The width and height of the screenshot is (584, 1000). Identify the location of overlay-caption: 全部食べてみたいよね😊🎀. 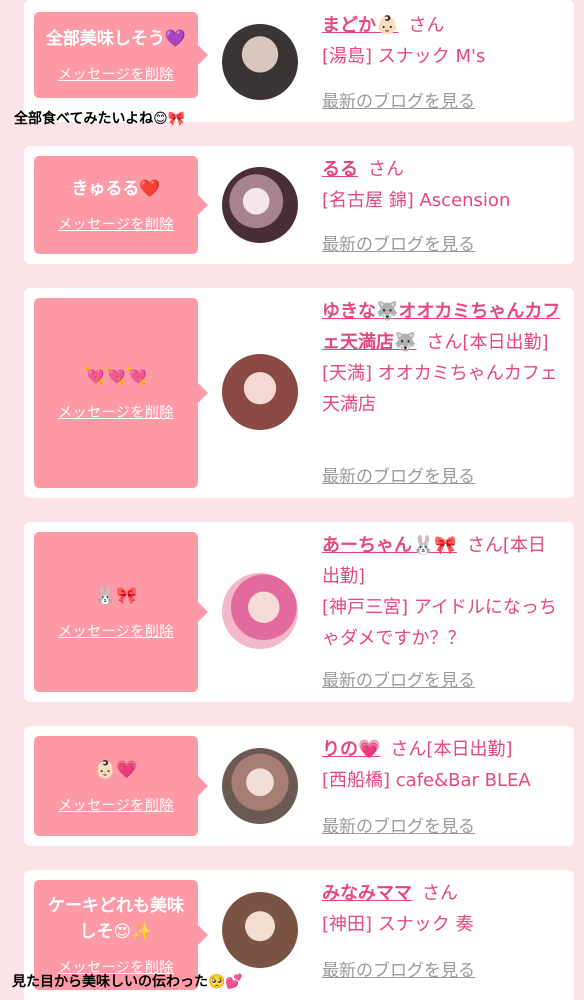
(100, 119).